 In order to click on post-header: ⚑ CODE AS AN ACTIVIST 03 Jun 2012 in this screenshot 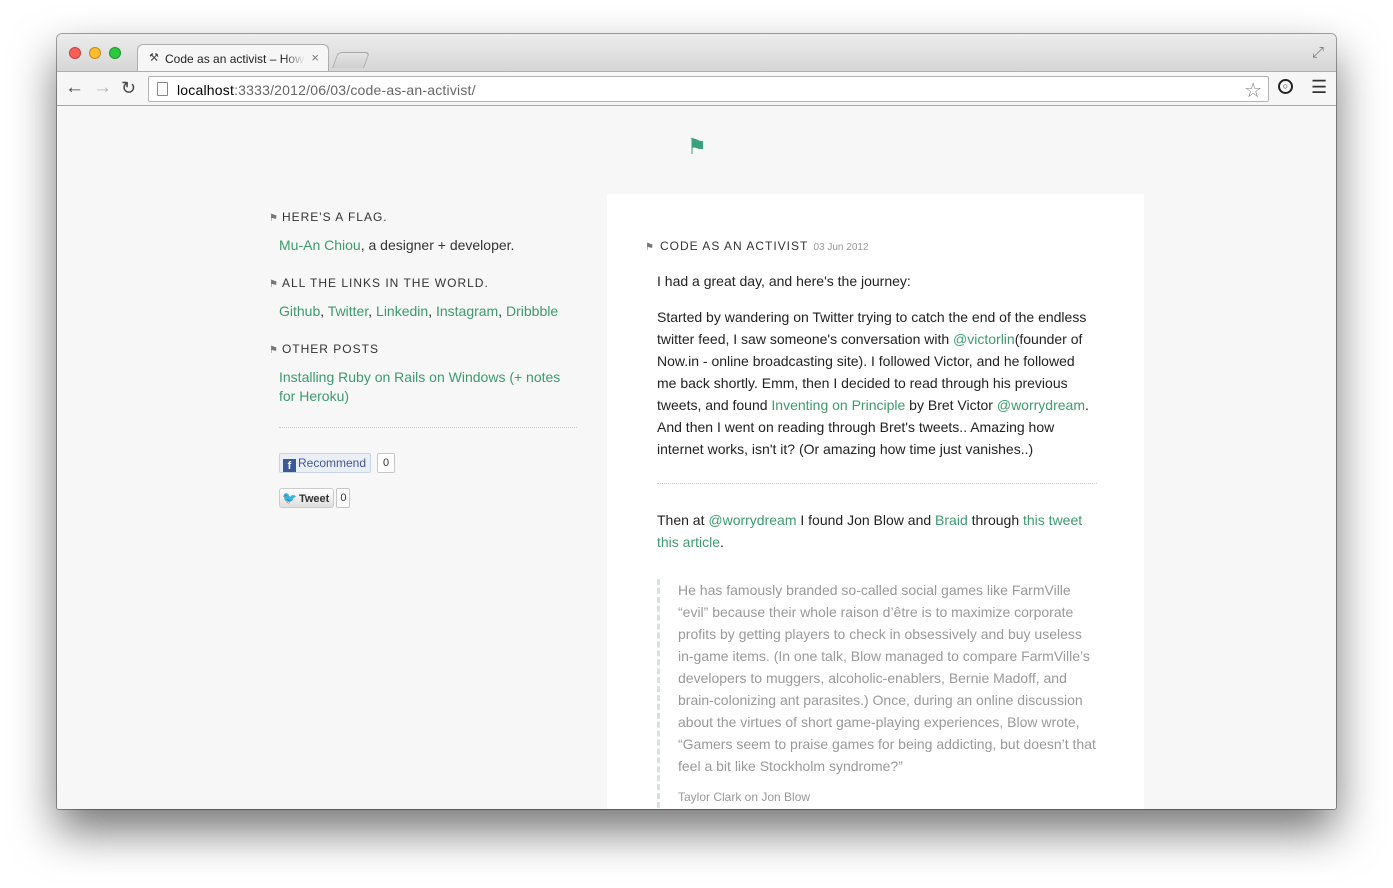, I will do `click(757, 246)`.